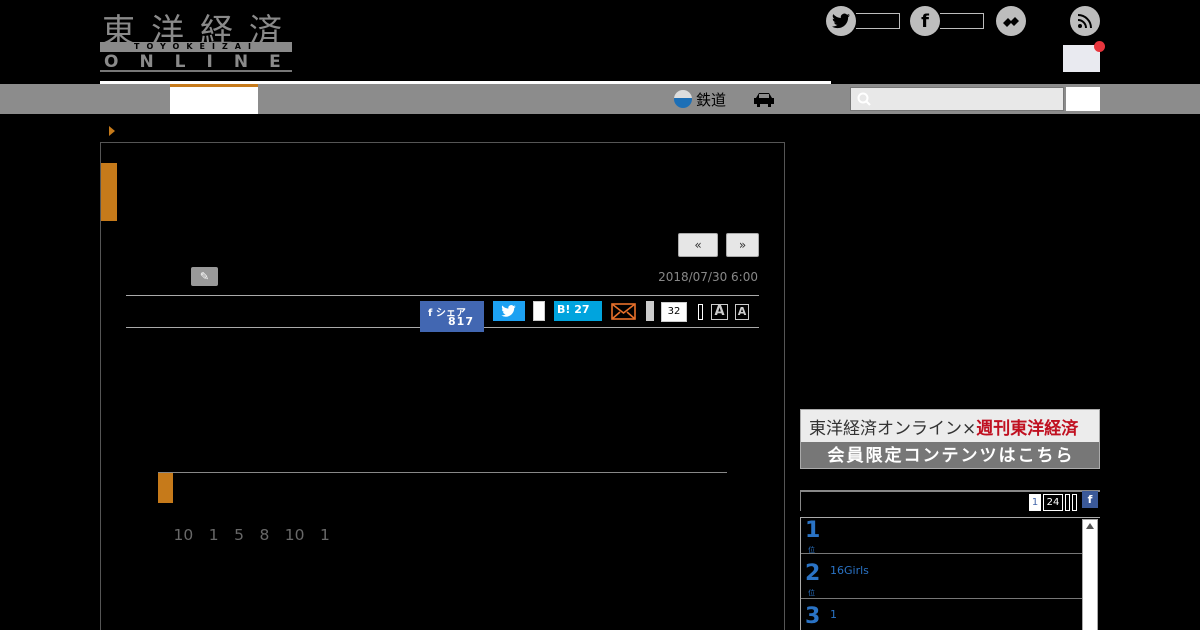  What do you see at coordinates (1090, 574) in the screenshot?
I see `ranking-scrollbar` at bounding box center [1090, 574].